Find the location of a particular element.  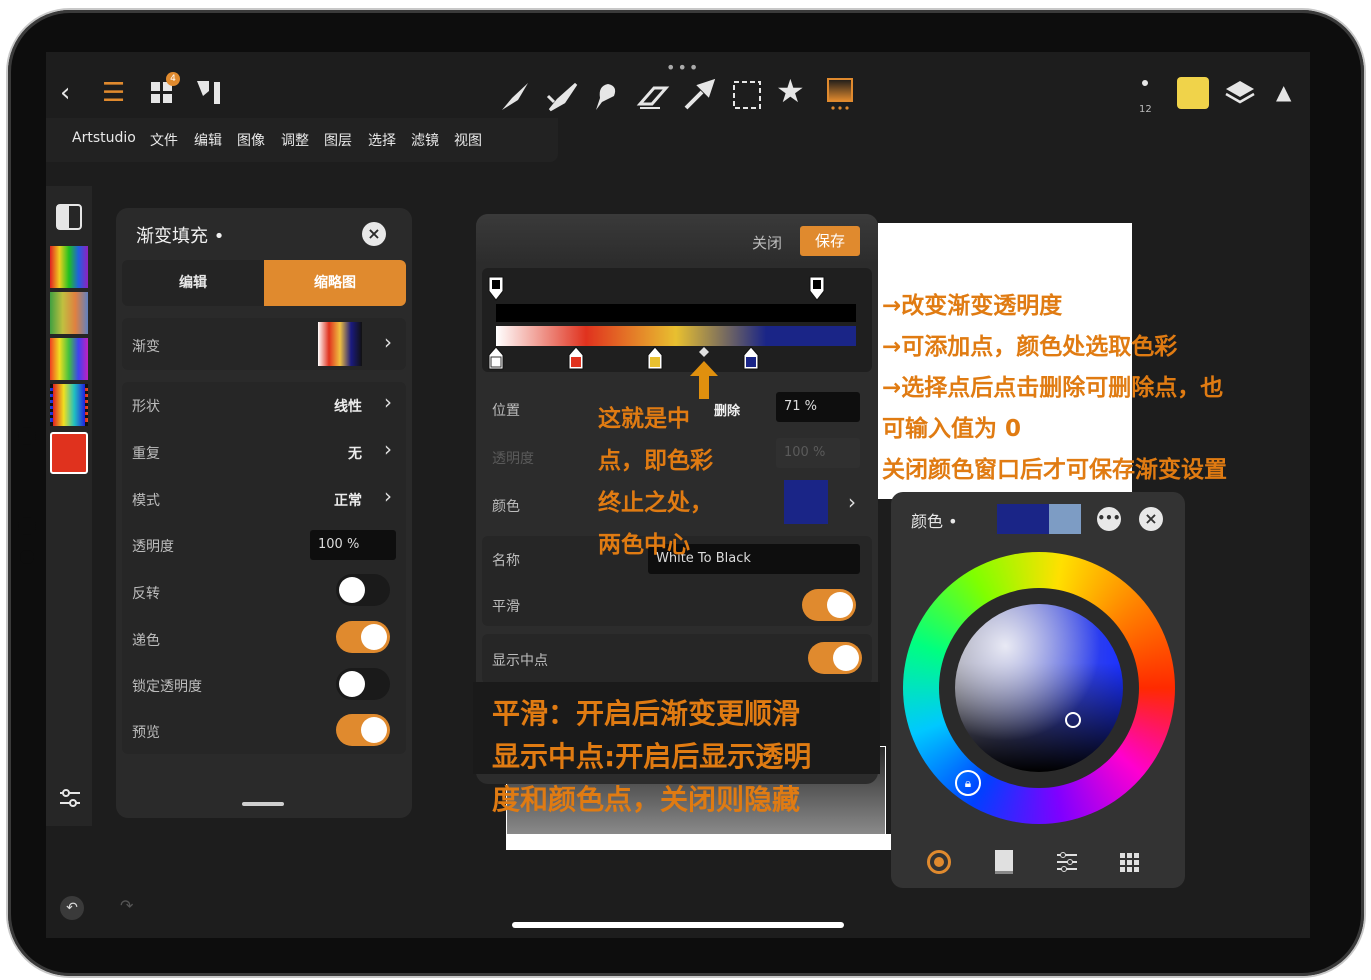

midpoint-marker is located at coordinates (704, 352).